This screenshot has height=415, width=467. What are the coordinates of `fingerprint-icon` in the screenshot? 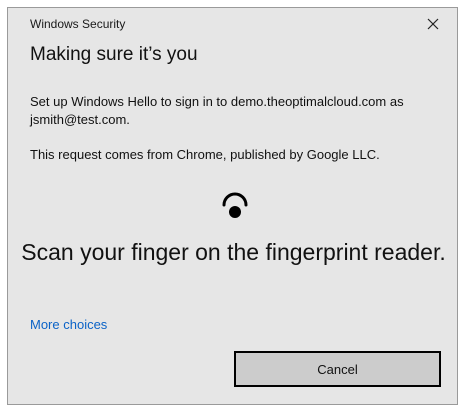 It's located at (235, 205).